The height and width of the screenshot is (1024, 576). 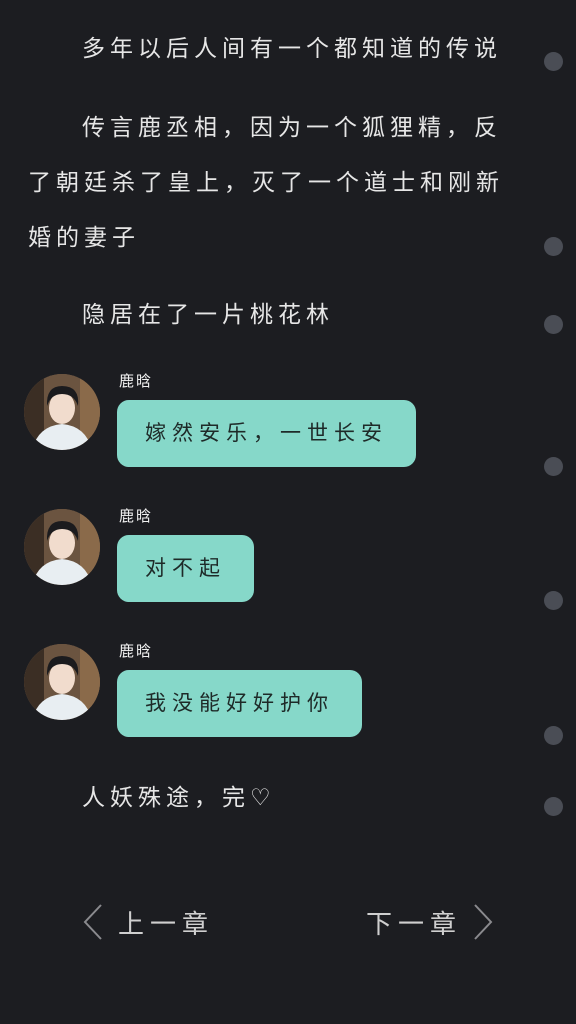 What do you see at coordinates (166, 924) in the screenshot?
I see `prev-chapter-label: 上一章` at bounding box center [166, 924].